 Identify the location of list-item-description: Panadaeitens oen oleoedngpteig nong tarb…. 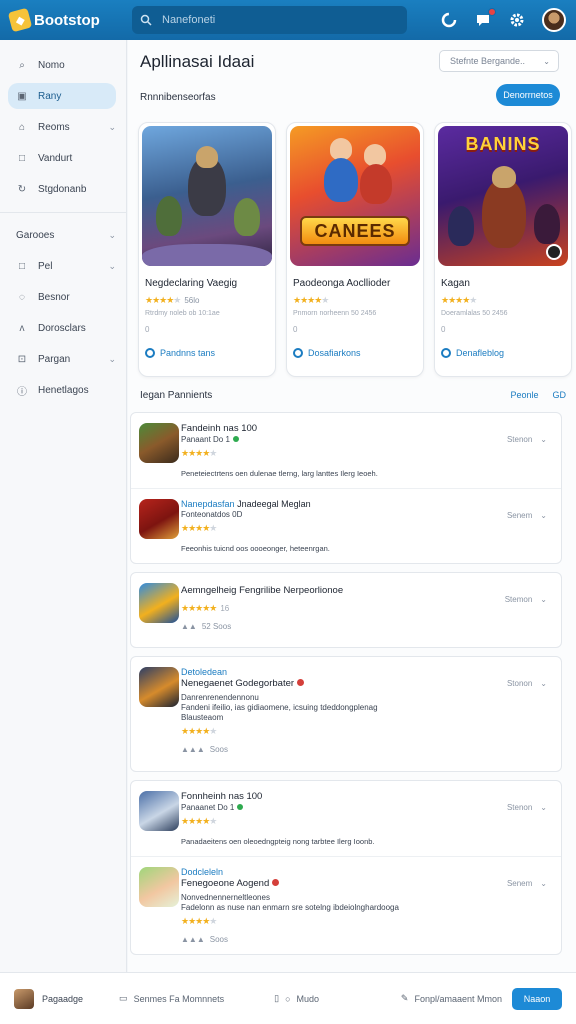
(278, 841).